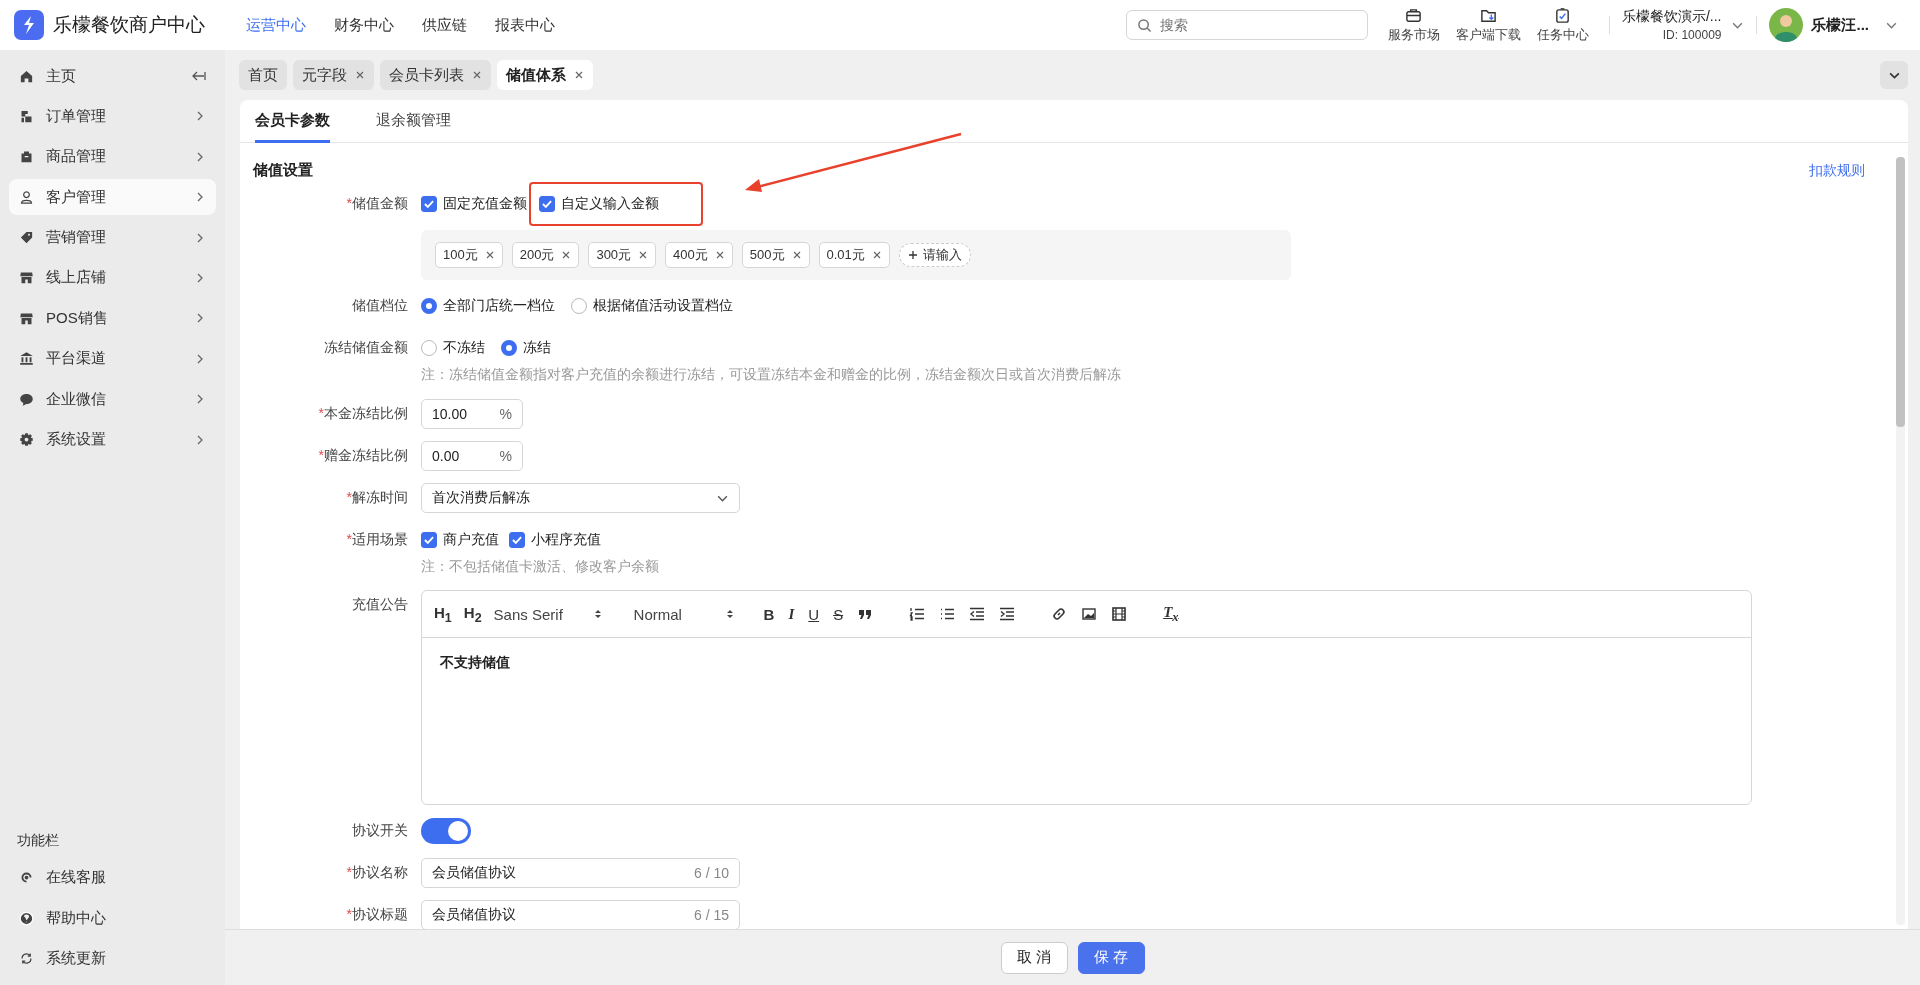 The height and width of the screenshot is (985, 1920). What do you see at coordinates (1254, 25) in the screenshot?
I see `search-input: 搜索` at bounding box center [1254, 25].